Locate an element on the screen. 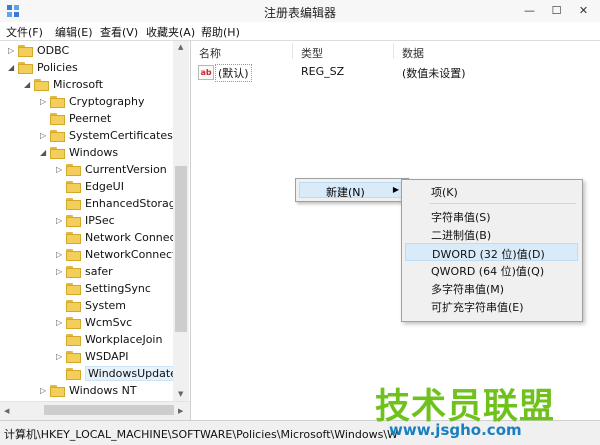 The width and height of the screenshot is (600, 445). tree-node: Network Connect is located at coordinates (118, 238).